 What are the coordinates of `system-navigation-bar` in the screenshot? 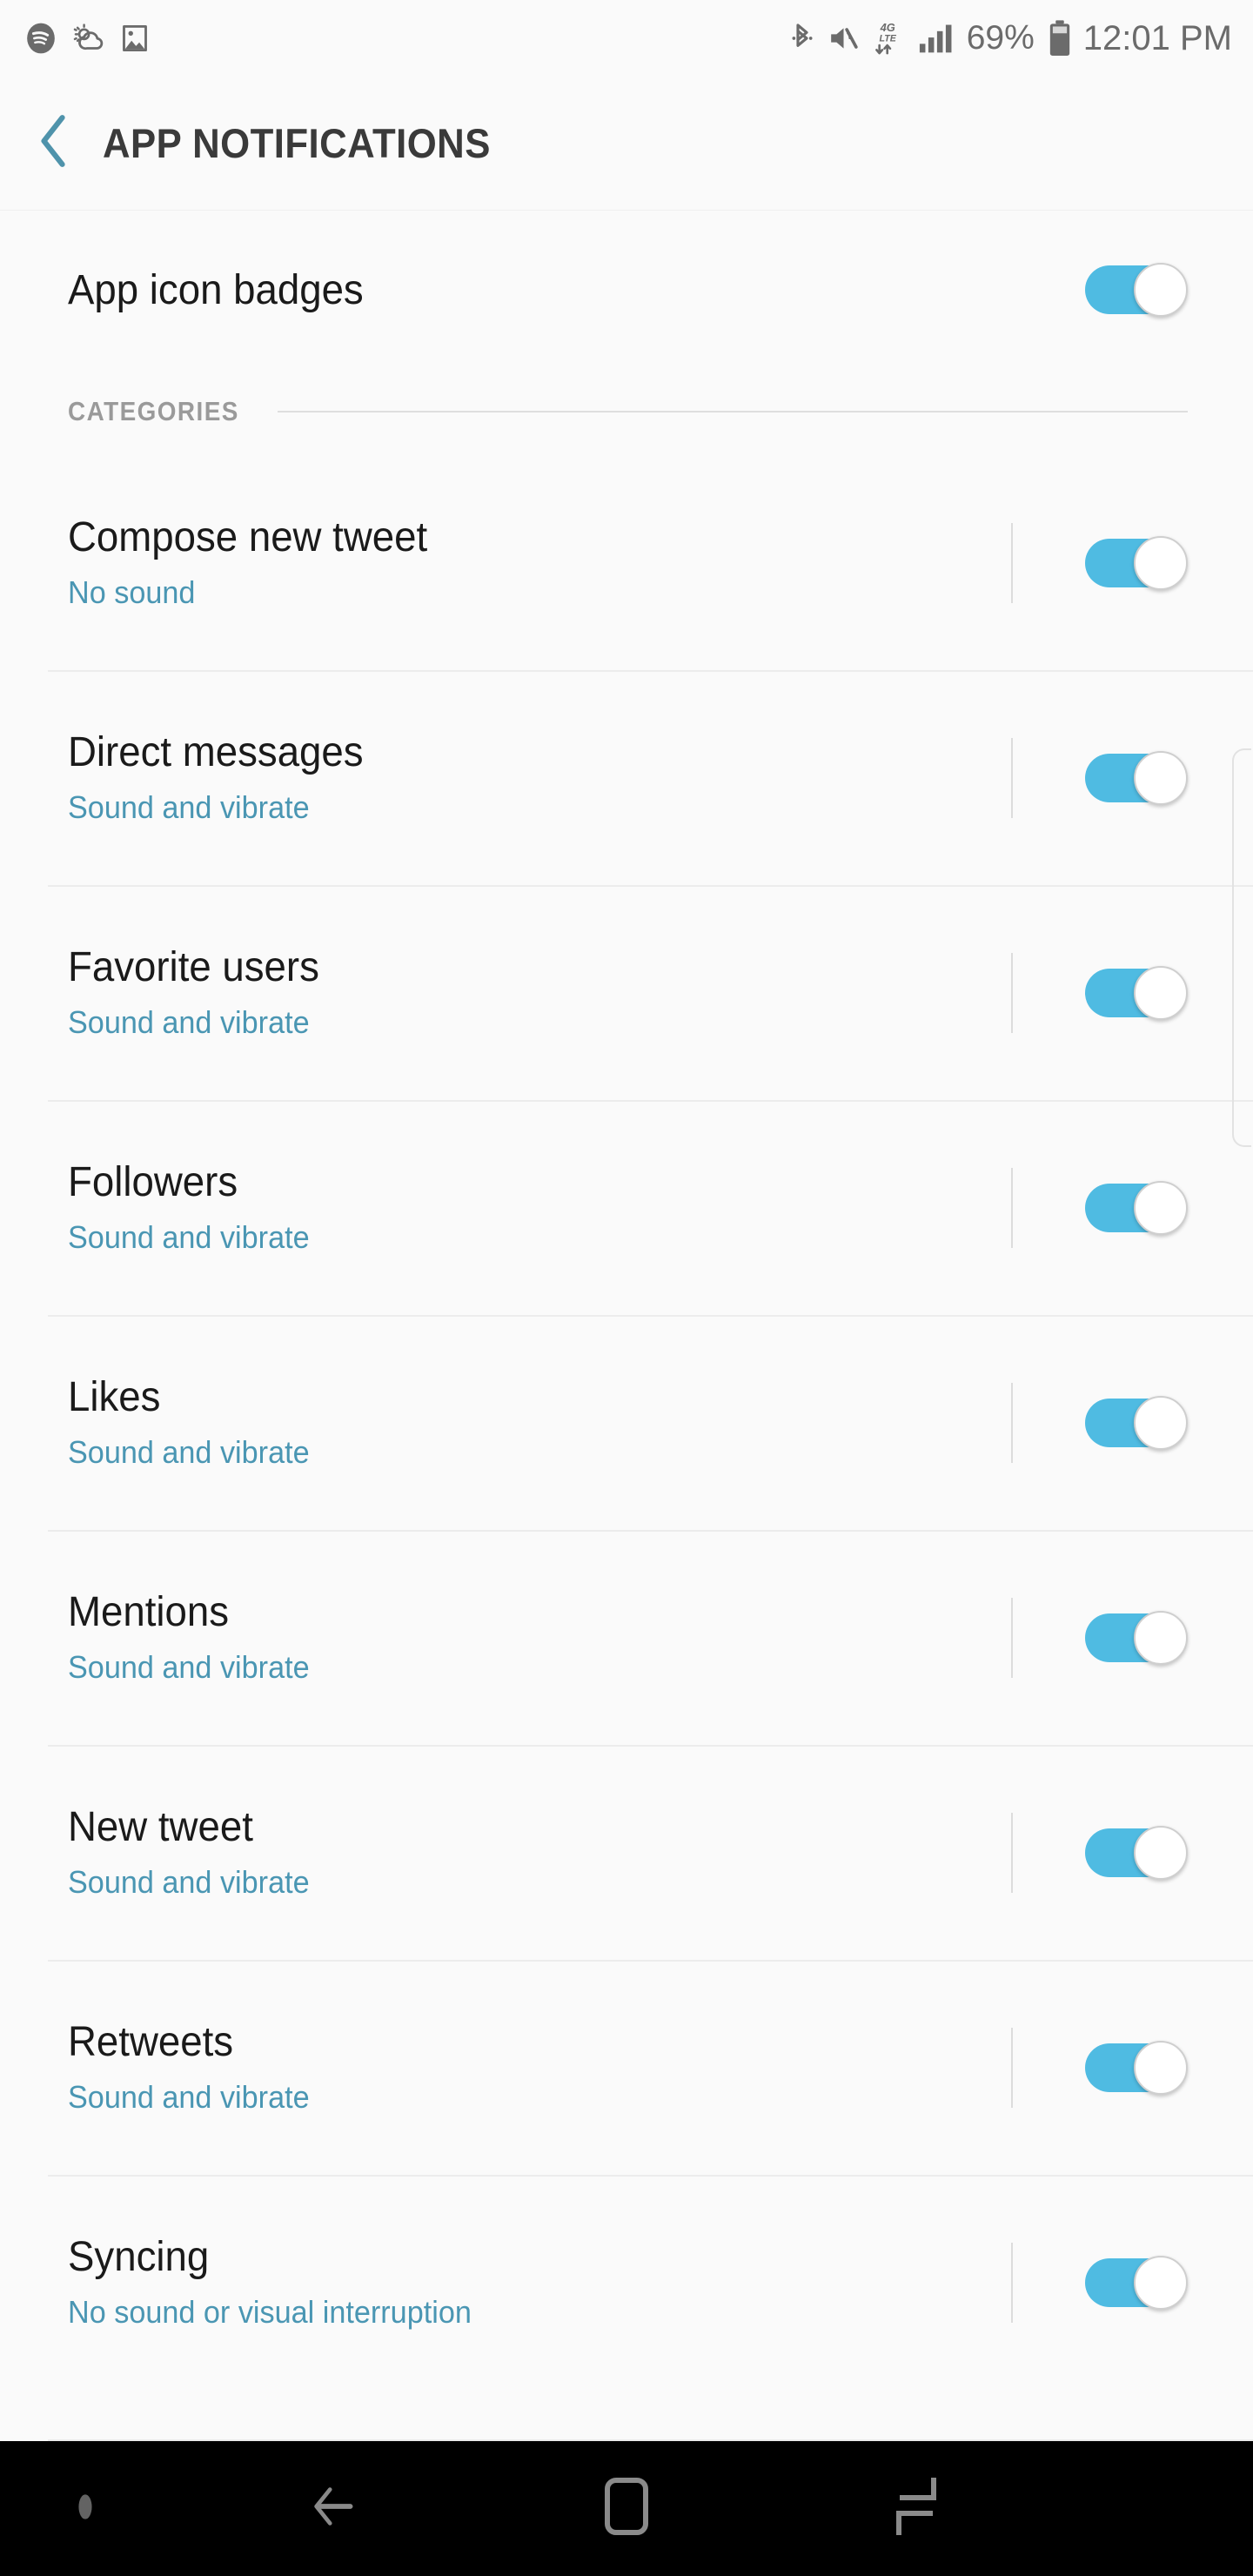 It's located at (626, 2508).